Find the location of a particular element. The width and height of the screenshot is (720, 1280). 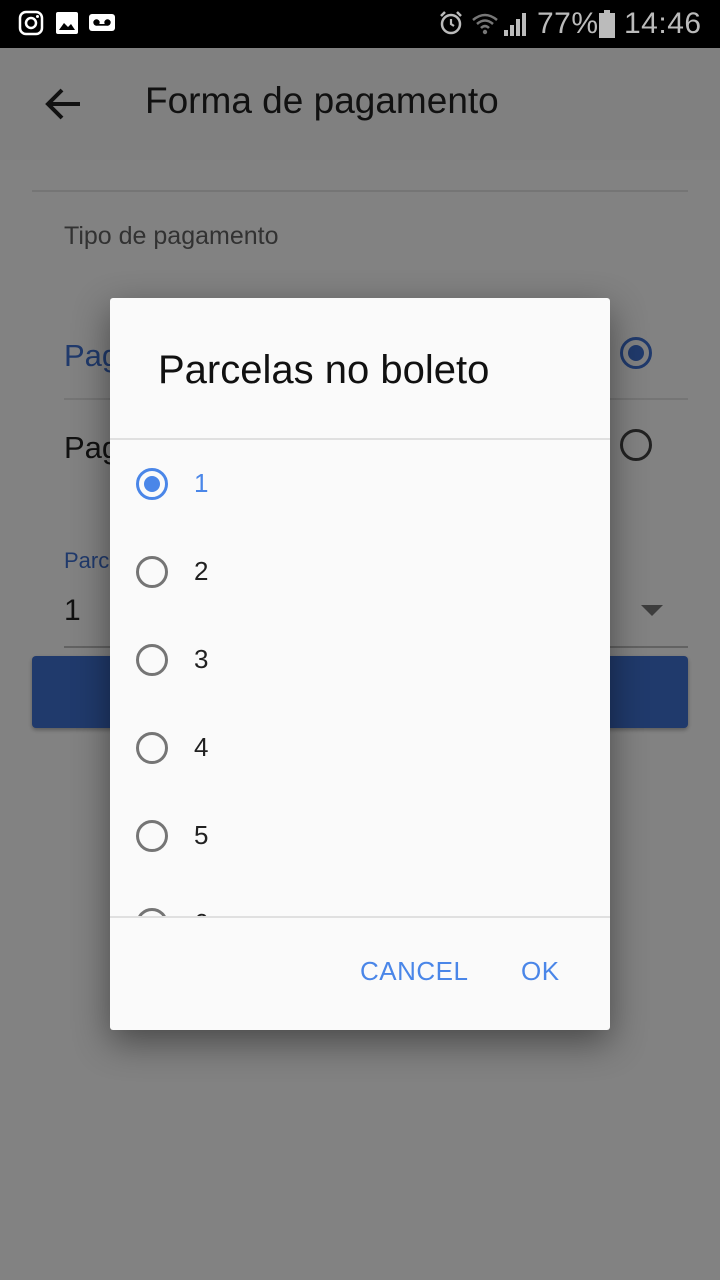

instagram-icon is located at coordinates (31, 25).